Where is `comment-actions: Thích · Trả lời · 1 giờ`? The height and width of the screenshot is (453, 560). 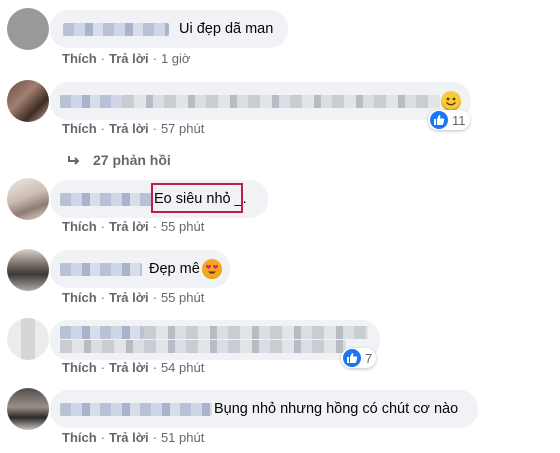 comment-actions: Thích · Trả lời · 1 giờ is located at coordinates (126, 58).